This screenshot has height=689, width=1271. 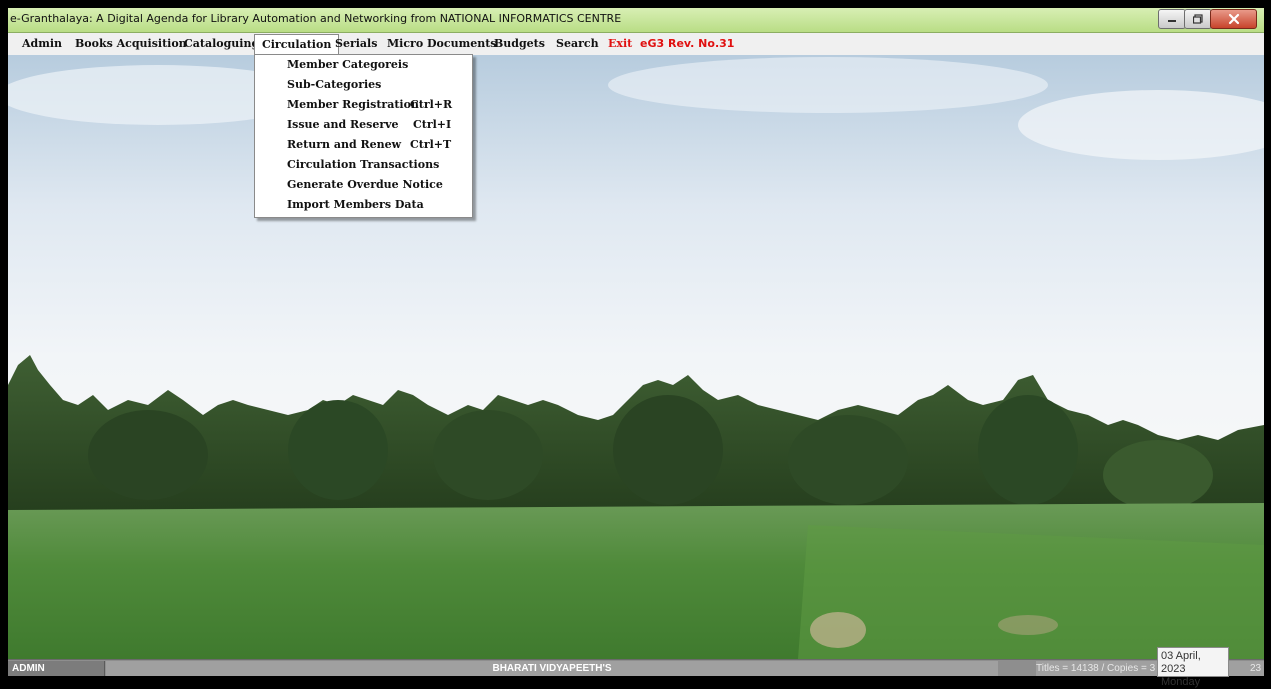 What do you see at coordinates (432, 124) in the screenshot?
I see `shortcut-issue-and-reserve: Ctrl+I` at bounding box center [432, 124].